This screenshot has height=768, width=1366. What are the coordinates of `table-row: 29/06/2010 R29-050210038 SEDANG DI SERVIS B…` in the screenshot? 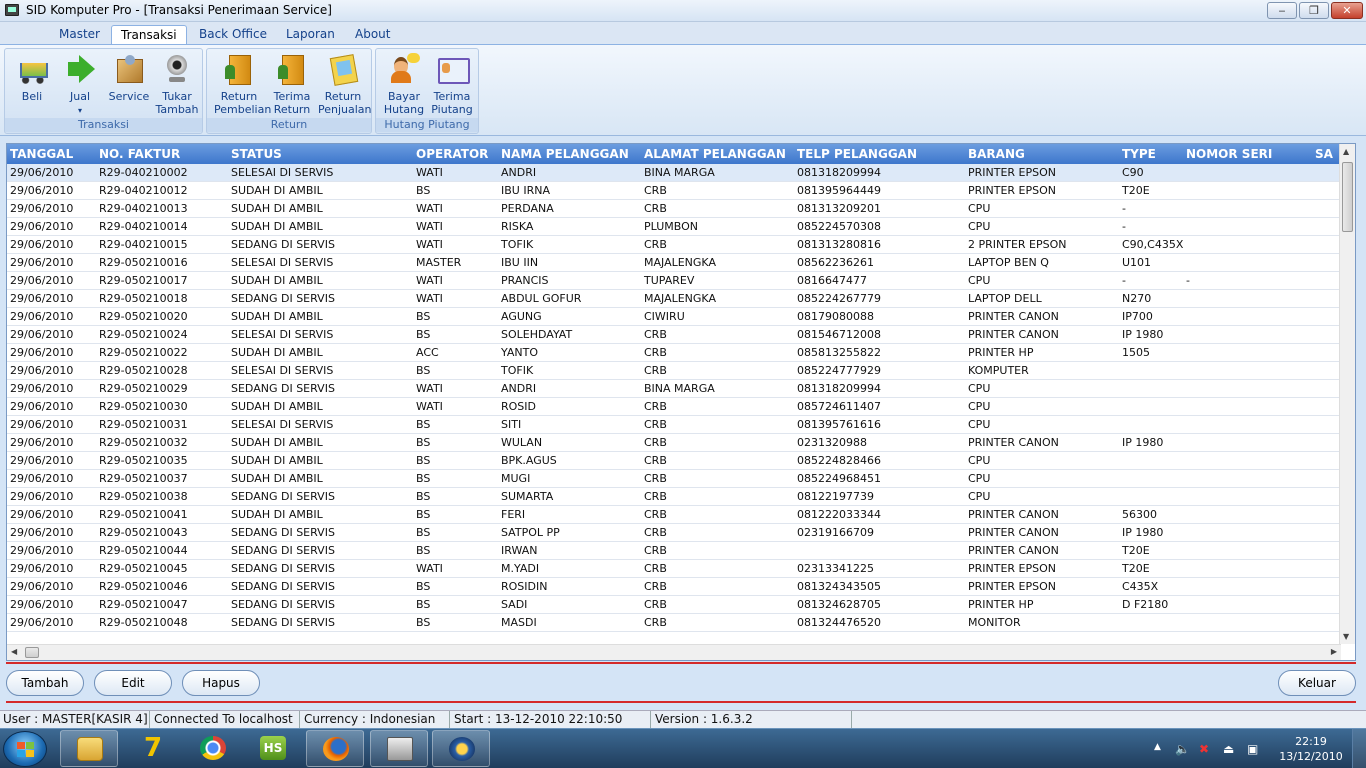 It's located at (674, 497).